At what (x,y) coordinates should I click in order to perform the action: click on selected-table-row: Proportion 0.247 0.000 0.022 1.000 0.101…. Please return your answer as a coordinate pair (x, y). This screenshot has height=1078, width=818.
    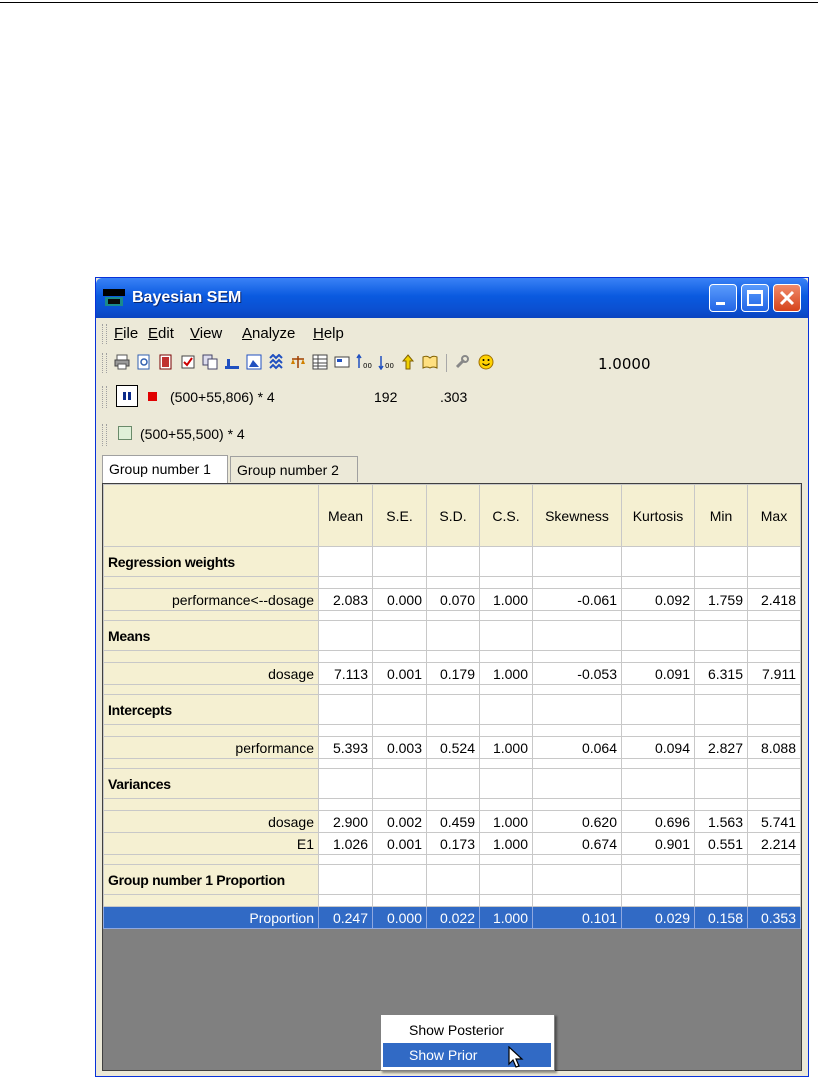
    Looking at the image, I should click on (452, 917).